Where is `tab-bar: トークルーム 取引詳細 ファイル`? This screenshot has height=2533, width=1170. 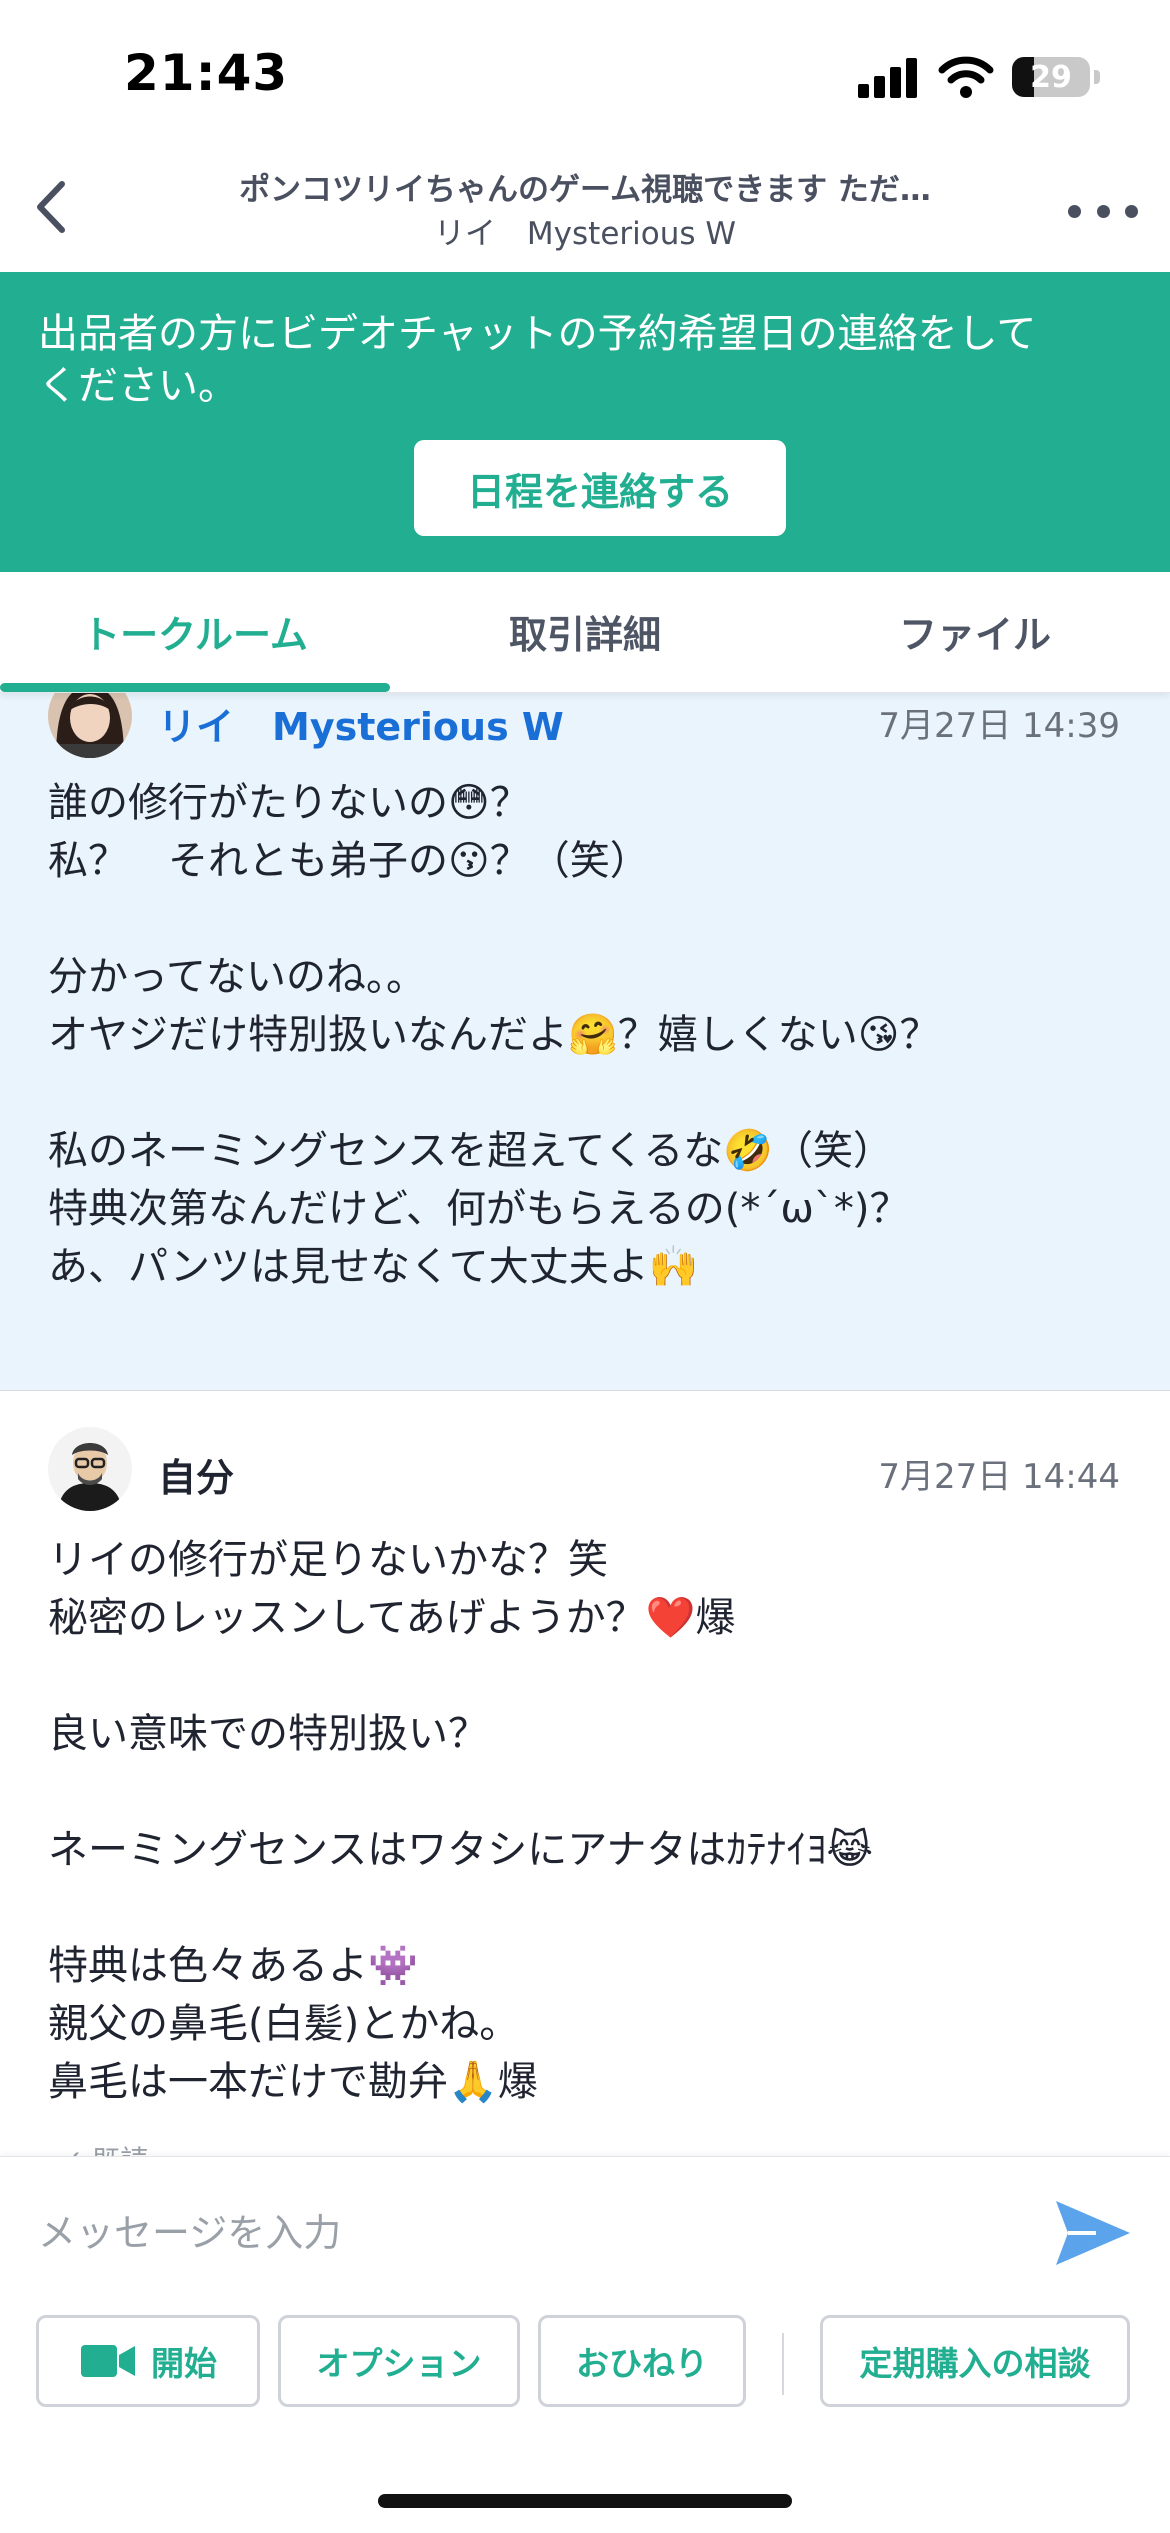
tab-bar: トークルーム 取引詳細 ファイル is located at coordinates (585, 632).